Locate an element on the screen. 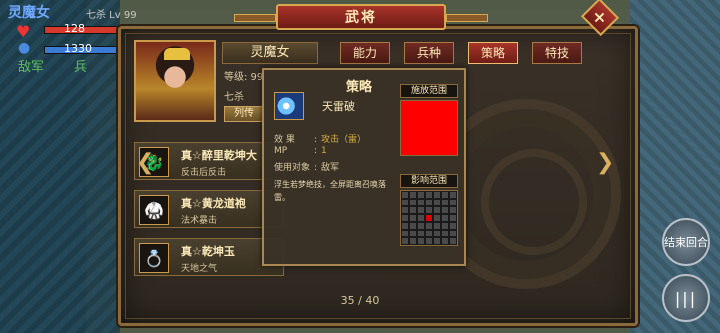 The height and width of the screenshot is (333, 720). hp-value: 128 is located at coordinates (74, 28).